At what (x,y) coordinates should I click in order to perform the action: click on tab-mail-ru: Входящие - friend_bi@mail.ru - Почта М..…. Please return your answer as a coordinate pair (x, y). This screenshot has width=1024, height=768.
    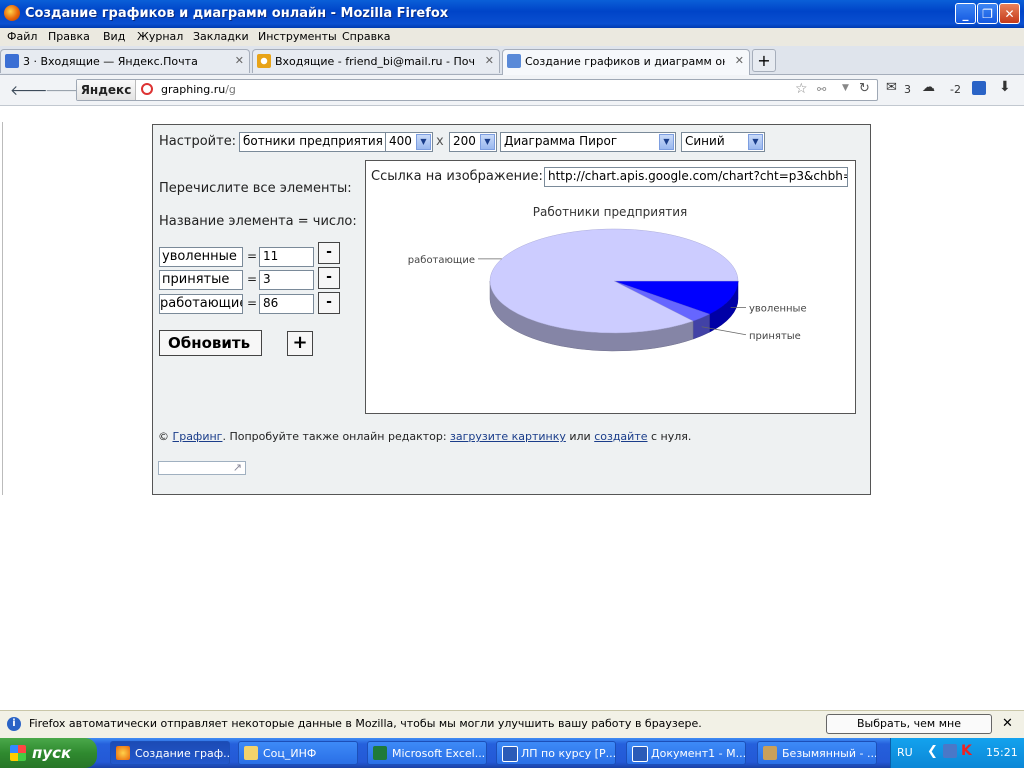
    Looking at the image, I should click on (376, 61).